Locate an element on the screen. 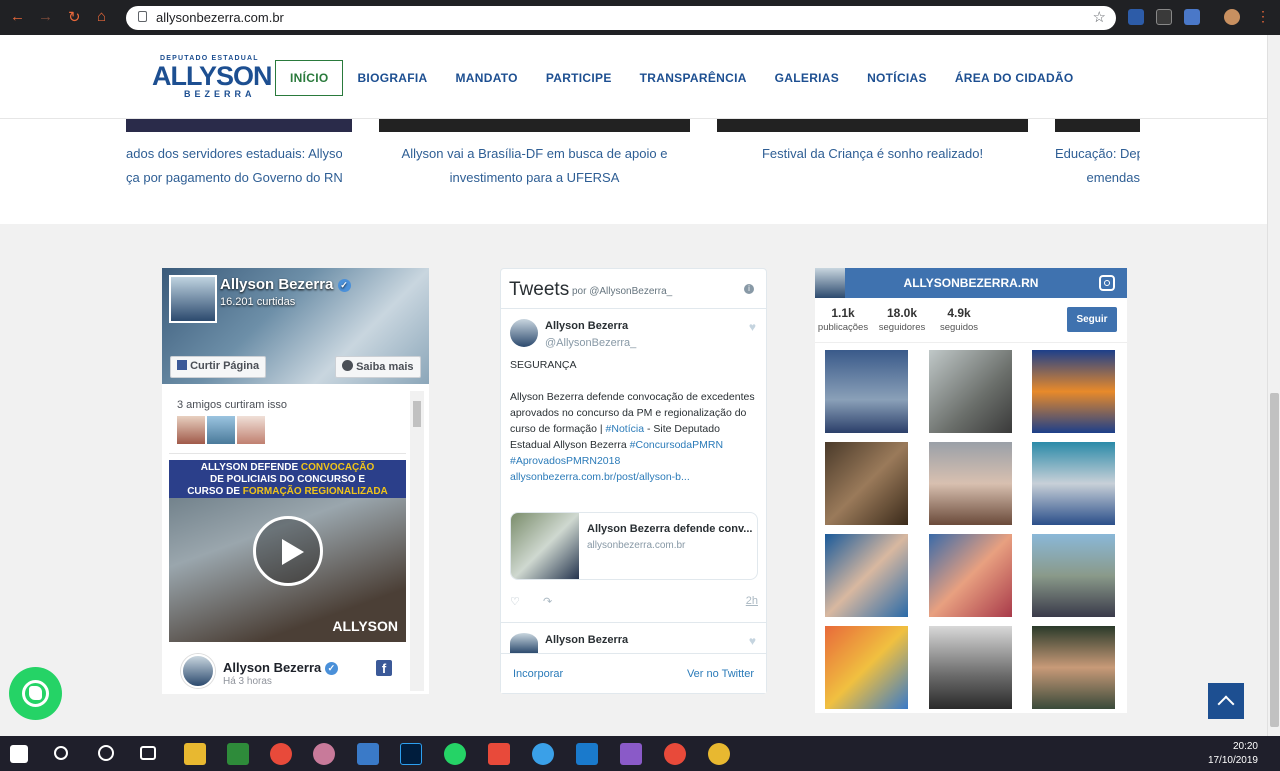 This screenshot has width=1280, height=771. like-heart-icon: ♡ is located at coordinates (515, 602).